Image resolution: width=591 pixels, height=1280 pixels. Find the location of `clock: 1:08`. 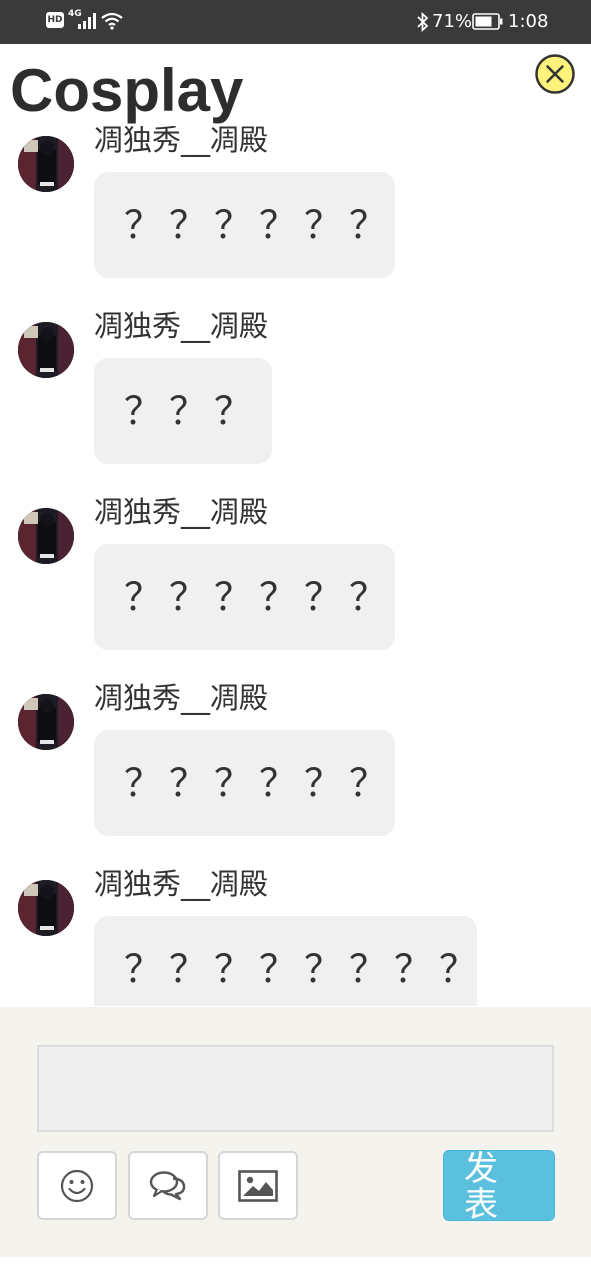

clock: 1:08 is located at coordinates (528, 21).